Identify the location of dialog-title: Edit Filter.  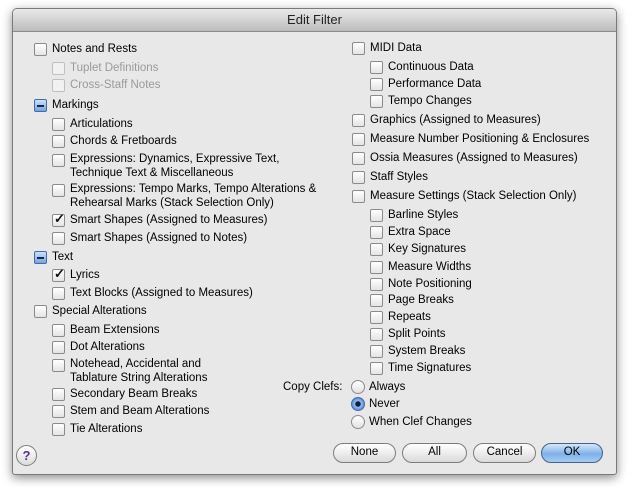
(314, 20).